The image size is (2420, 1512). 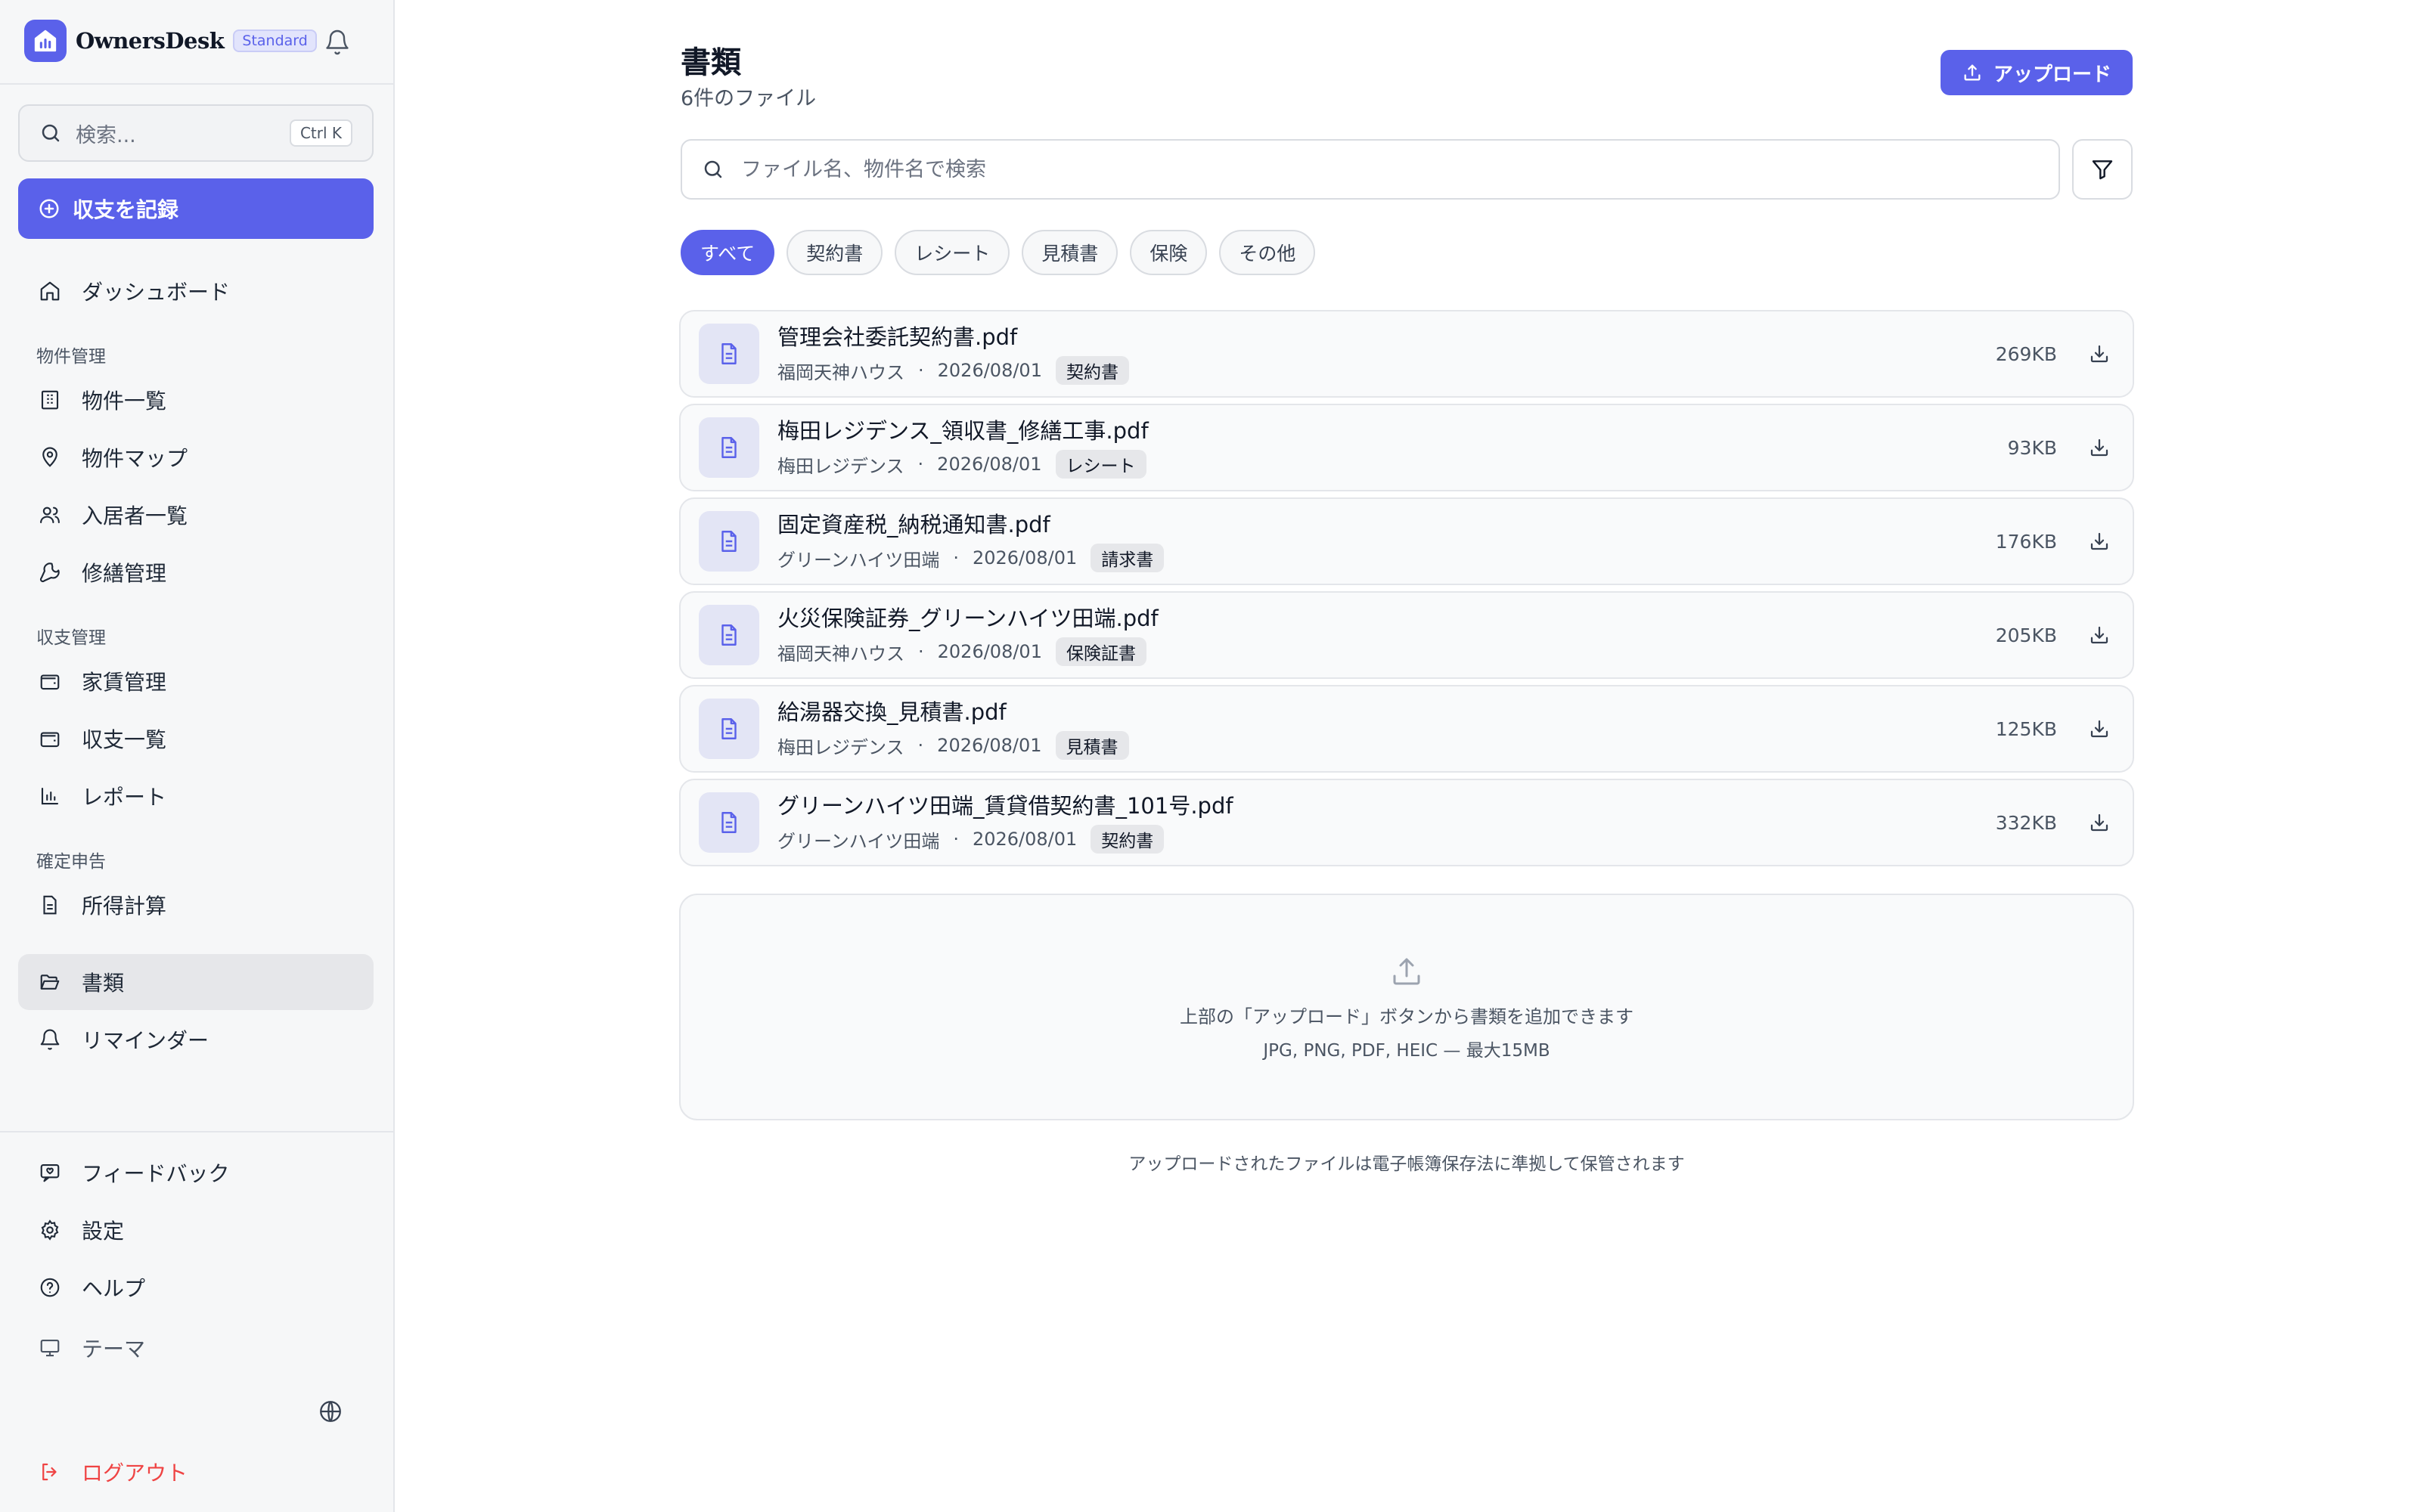 I want to click on home-icon, so click(x=50, y=291).